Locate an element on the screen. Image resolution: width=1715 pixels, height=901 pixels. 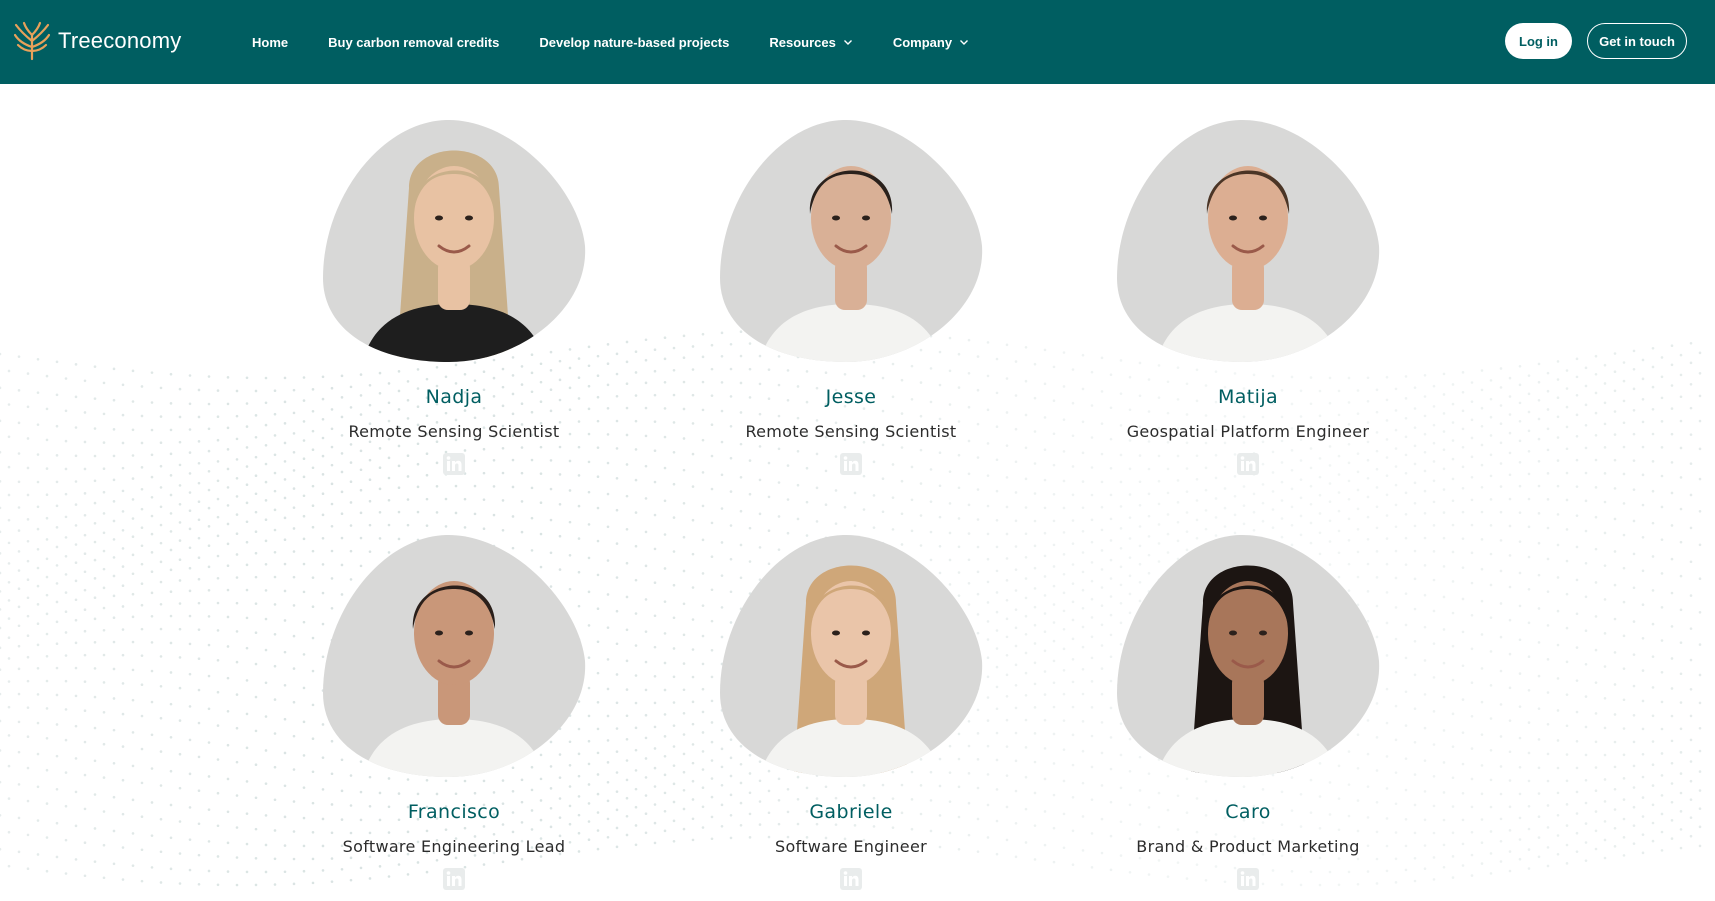
nav-company: Company is located at coordinates (931, 42).